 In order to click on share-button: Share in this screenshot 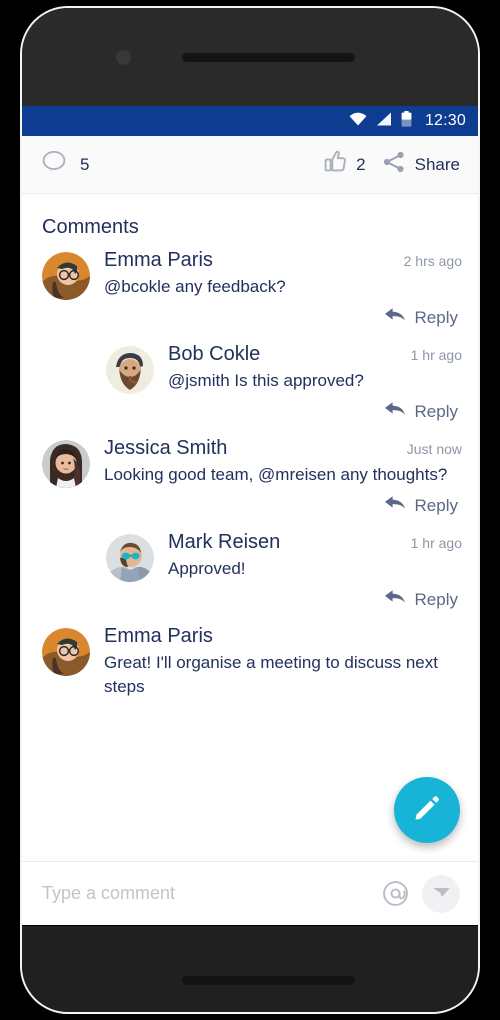, I will do `click(421, 164)`.